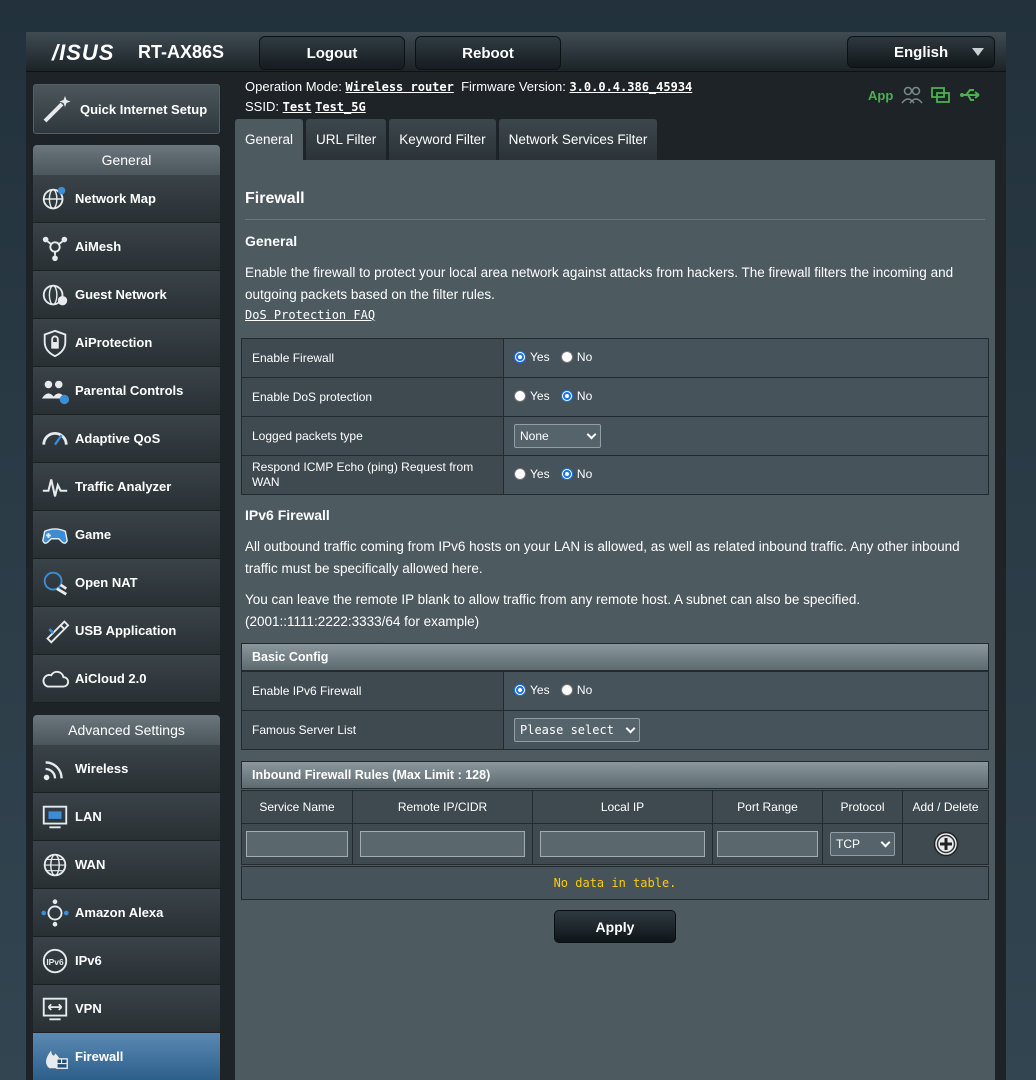 The image size is (1036, 1080). I want to click on col-service-name: Service Name, so click(297, 807).